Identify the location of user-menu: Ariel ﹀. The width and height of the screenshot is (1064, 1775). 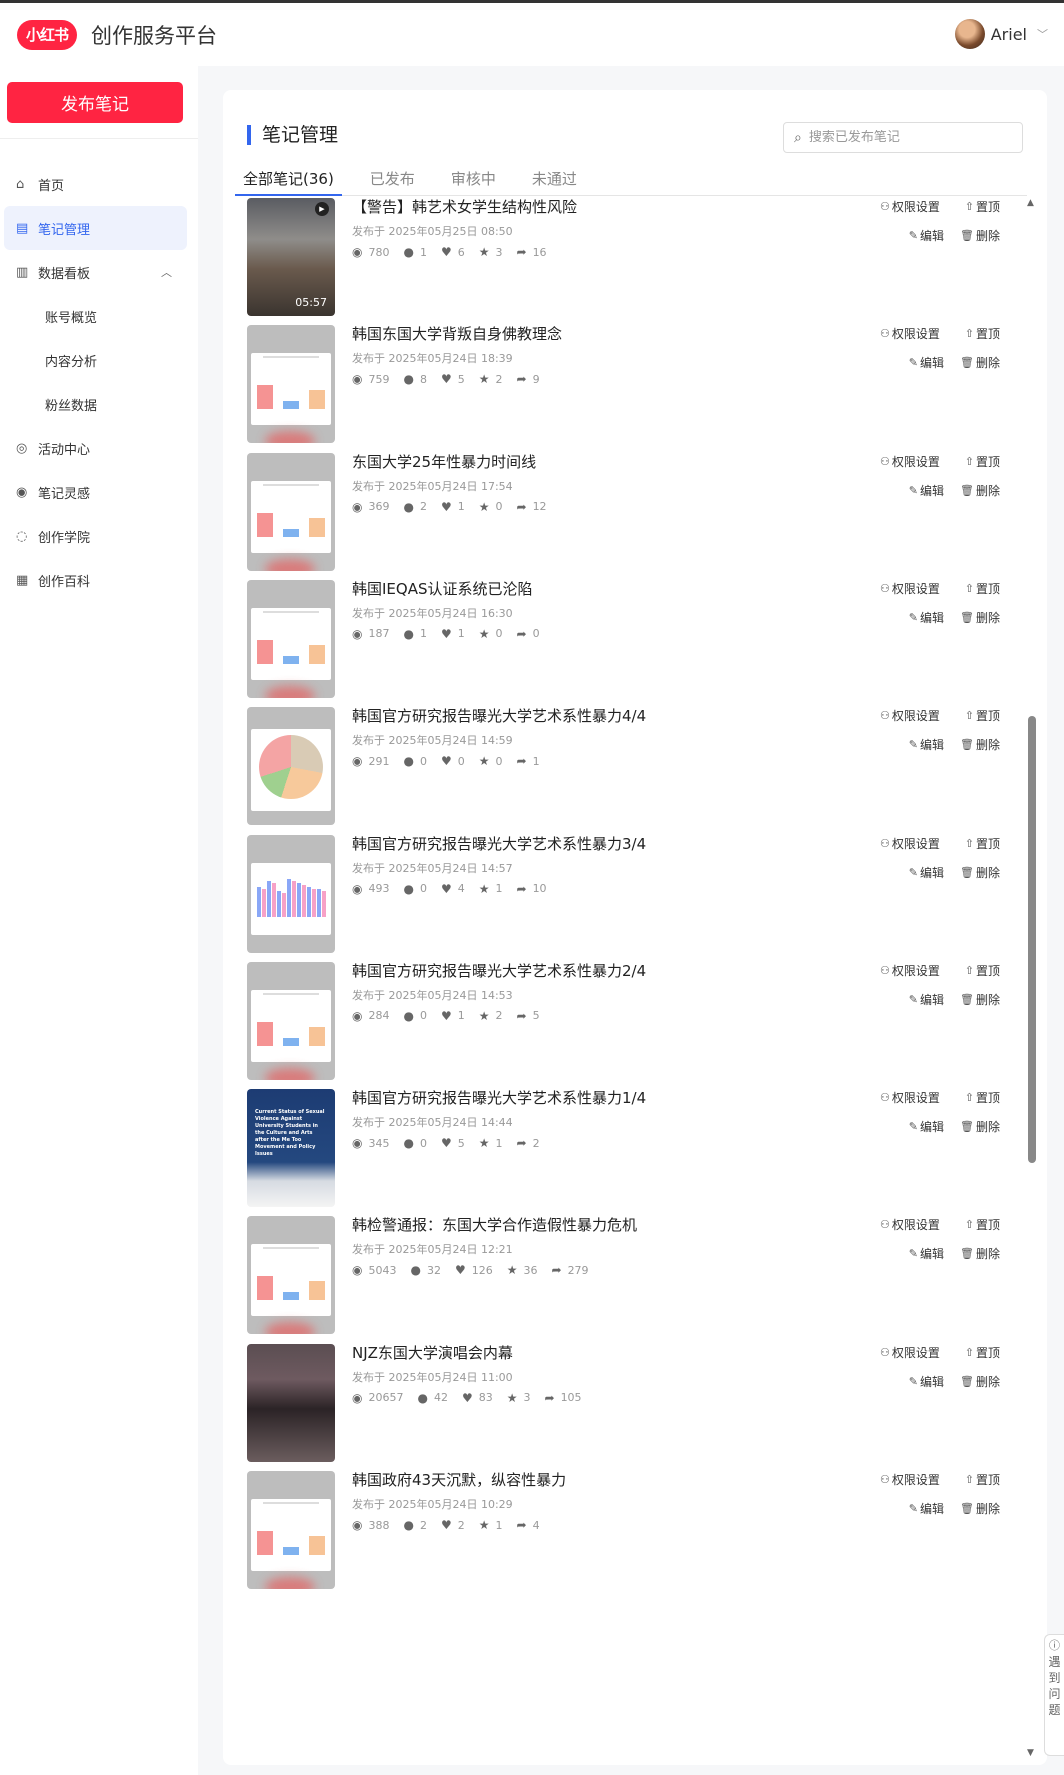
(1001, 34).